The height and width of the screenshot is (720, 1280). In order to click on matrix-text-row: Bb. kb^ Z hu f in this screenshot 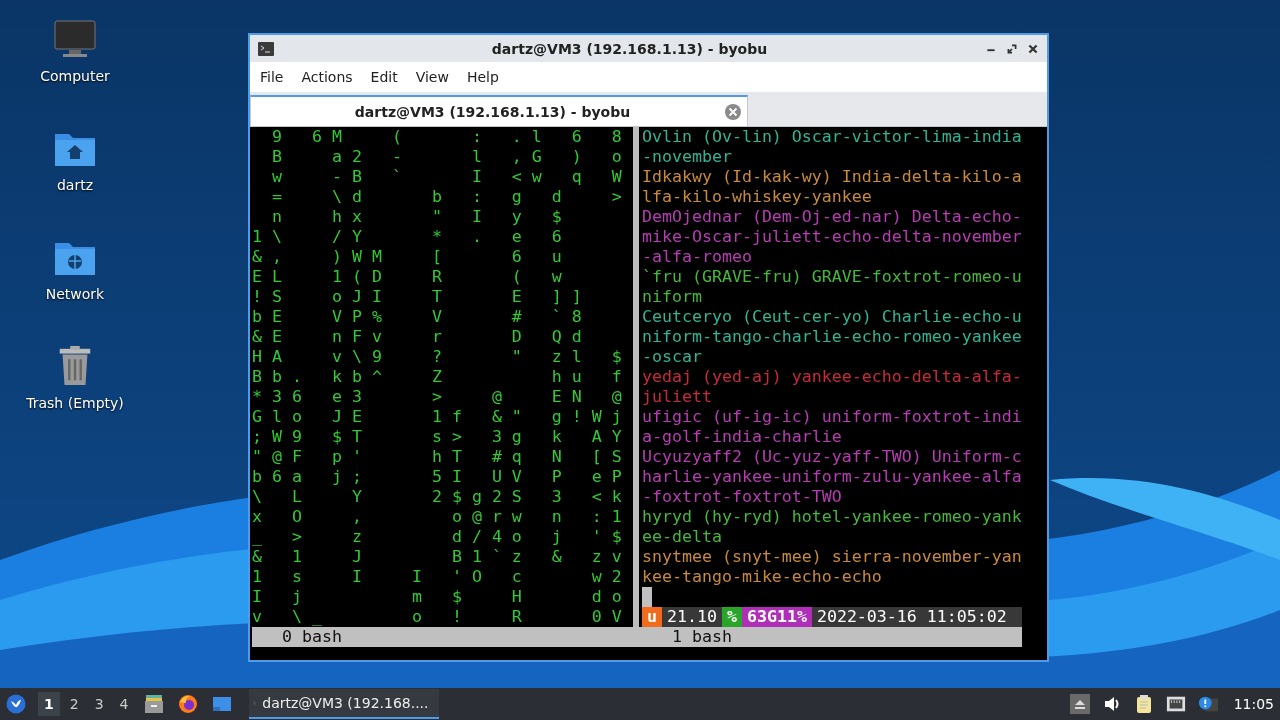, I will do `click(442, 377)`.